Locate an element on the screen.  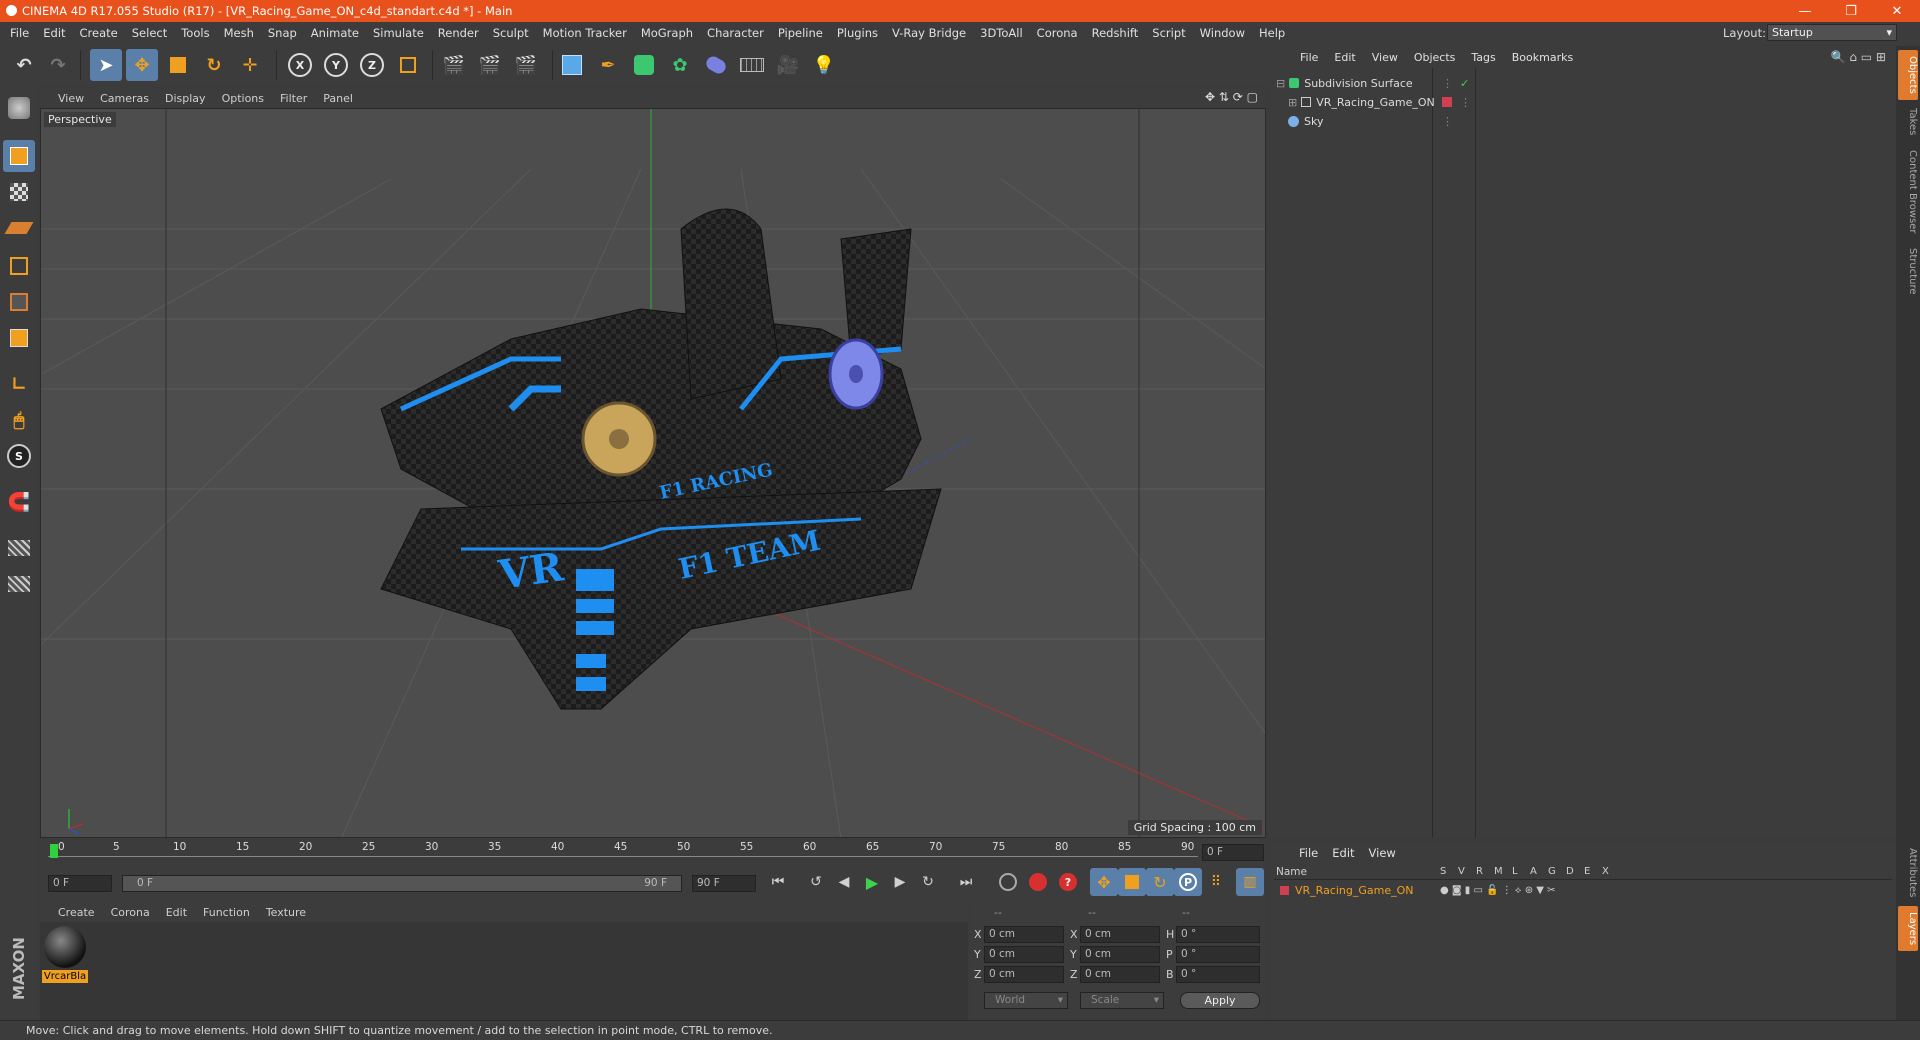
menu-help: Help is located at coordinates (1272, 33).